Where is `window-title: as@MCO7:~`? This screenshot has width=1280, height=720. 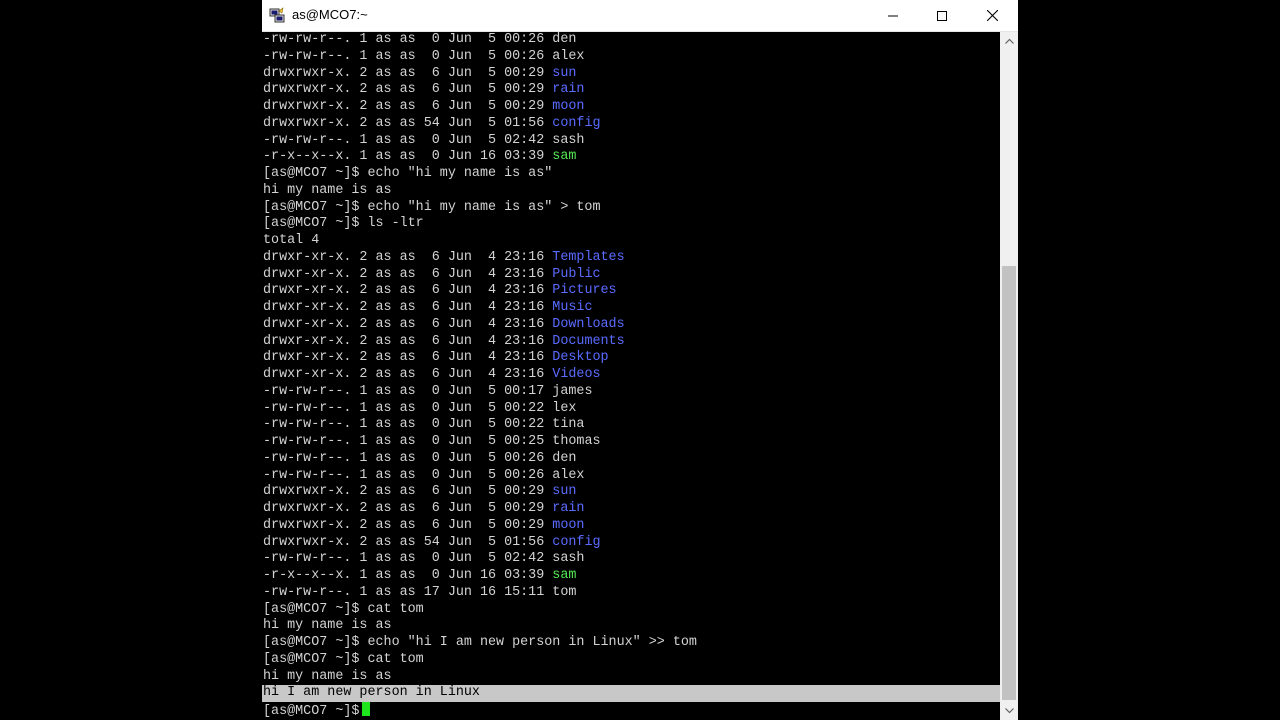 window-title: as@MCO7:~ is located at coordinates (330, 14).